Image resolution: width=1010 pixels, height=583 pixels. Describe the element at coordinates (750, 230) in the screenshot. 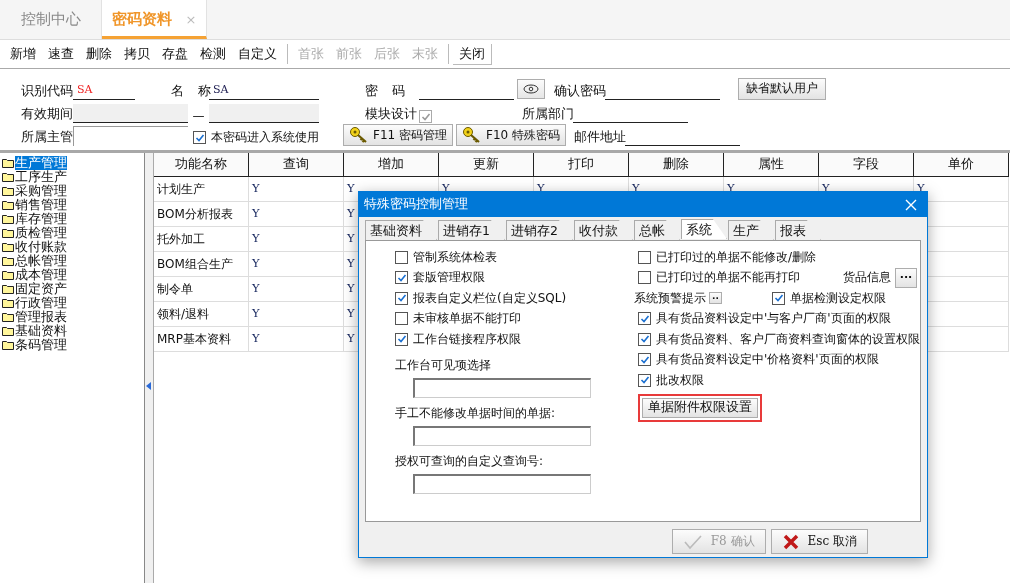

I see `tab: 生产` at that location.